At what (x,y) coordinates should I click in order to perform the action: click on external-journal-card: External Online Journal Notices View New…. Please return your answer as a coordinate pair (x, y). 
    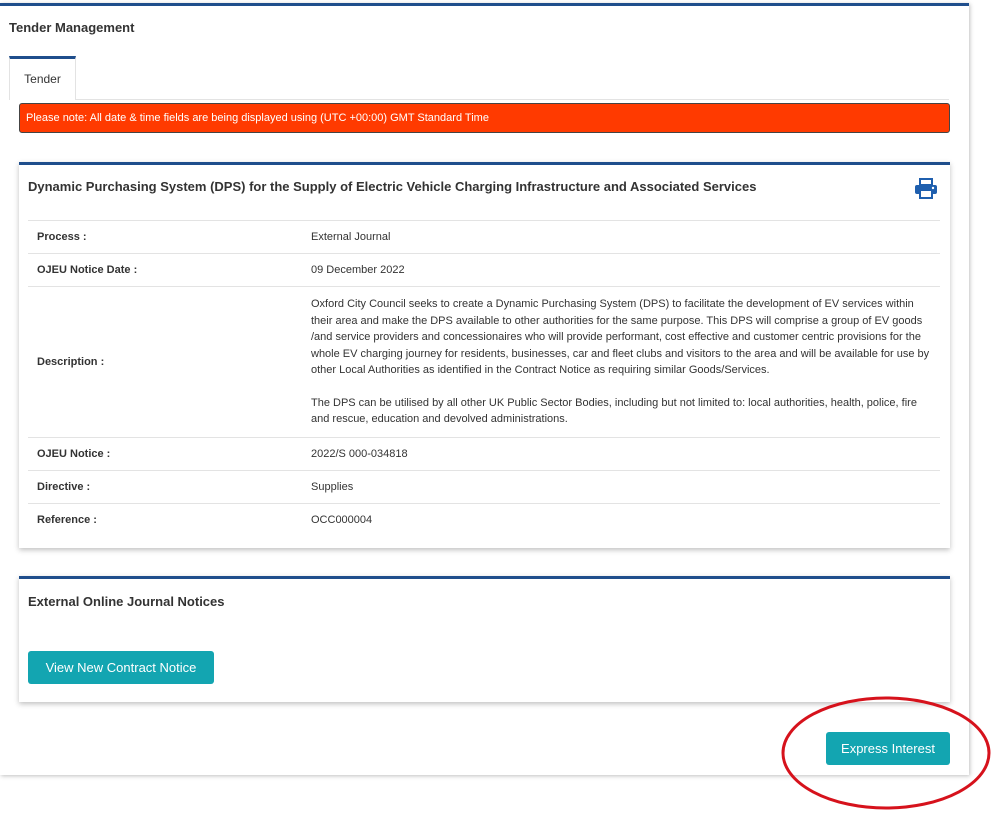
    Looking at the image, I should click on (484, 639).